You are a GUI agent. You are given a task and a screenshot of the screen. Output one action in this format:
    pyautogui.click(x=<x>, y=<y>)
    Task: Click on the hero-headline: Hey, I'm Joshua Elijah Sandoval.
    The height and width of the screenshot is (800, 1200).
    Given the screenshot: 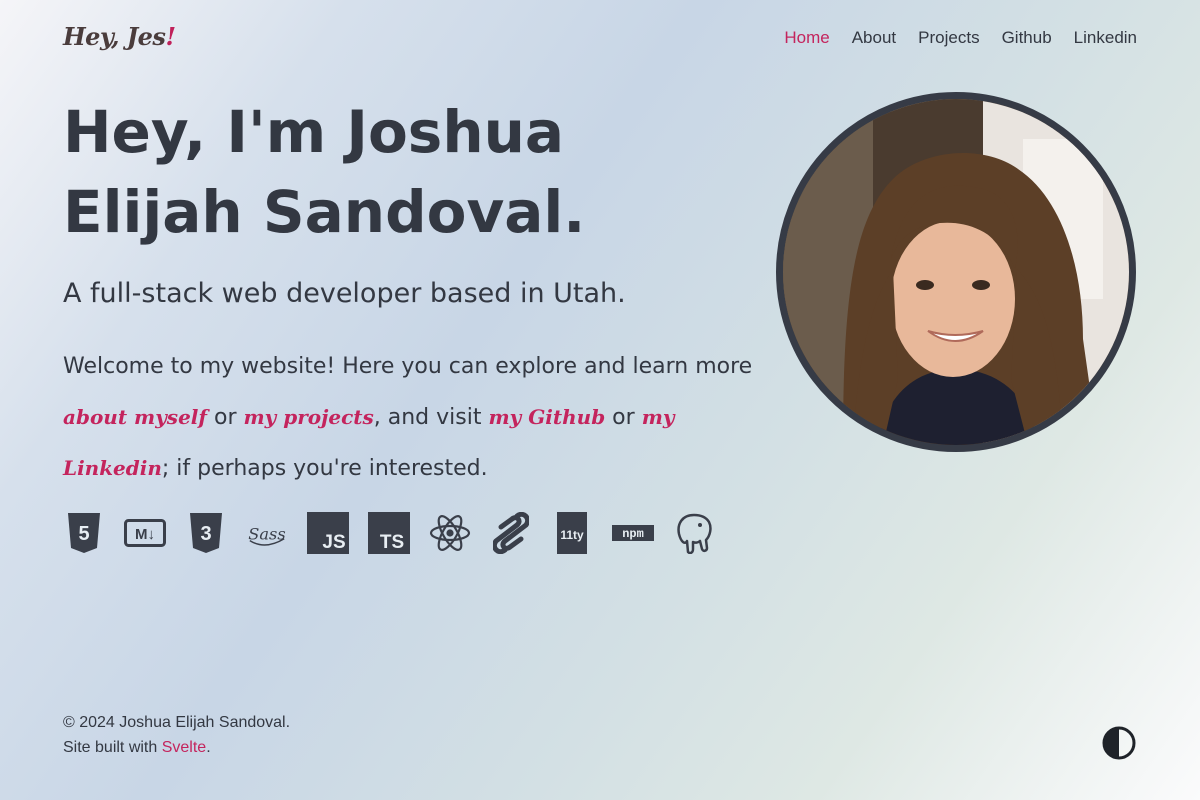 What is the action you would take?
    pyautogui.click(x=324, y=172)
    